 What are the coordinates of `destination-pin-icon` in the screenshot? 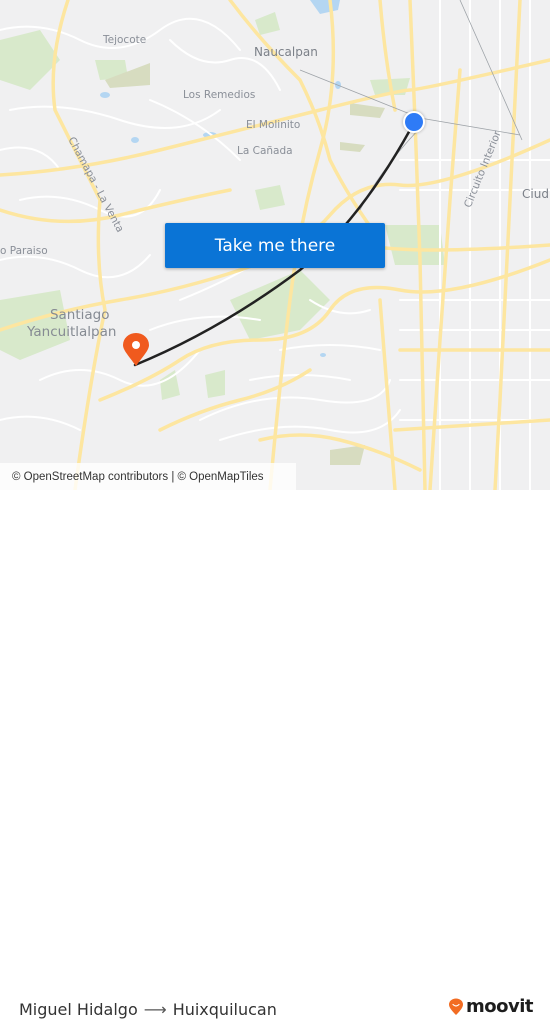 It's located at (136, 350).